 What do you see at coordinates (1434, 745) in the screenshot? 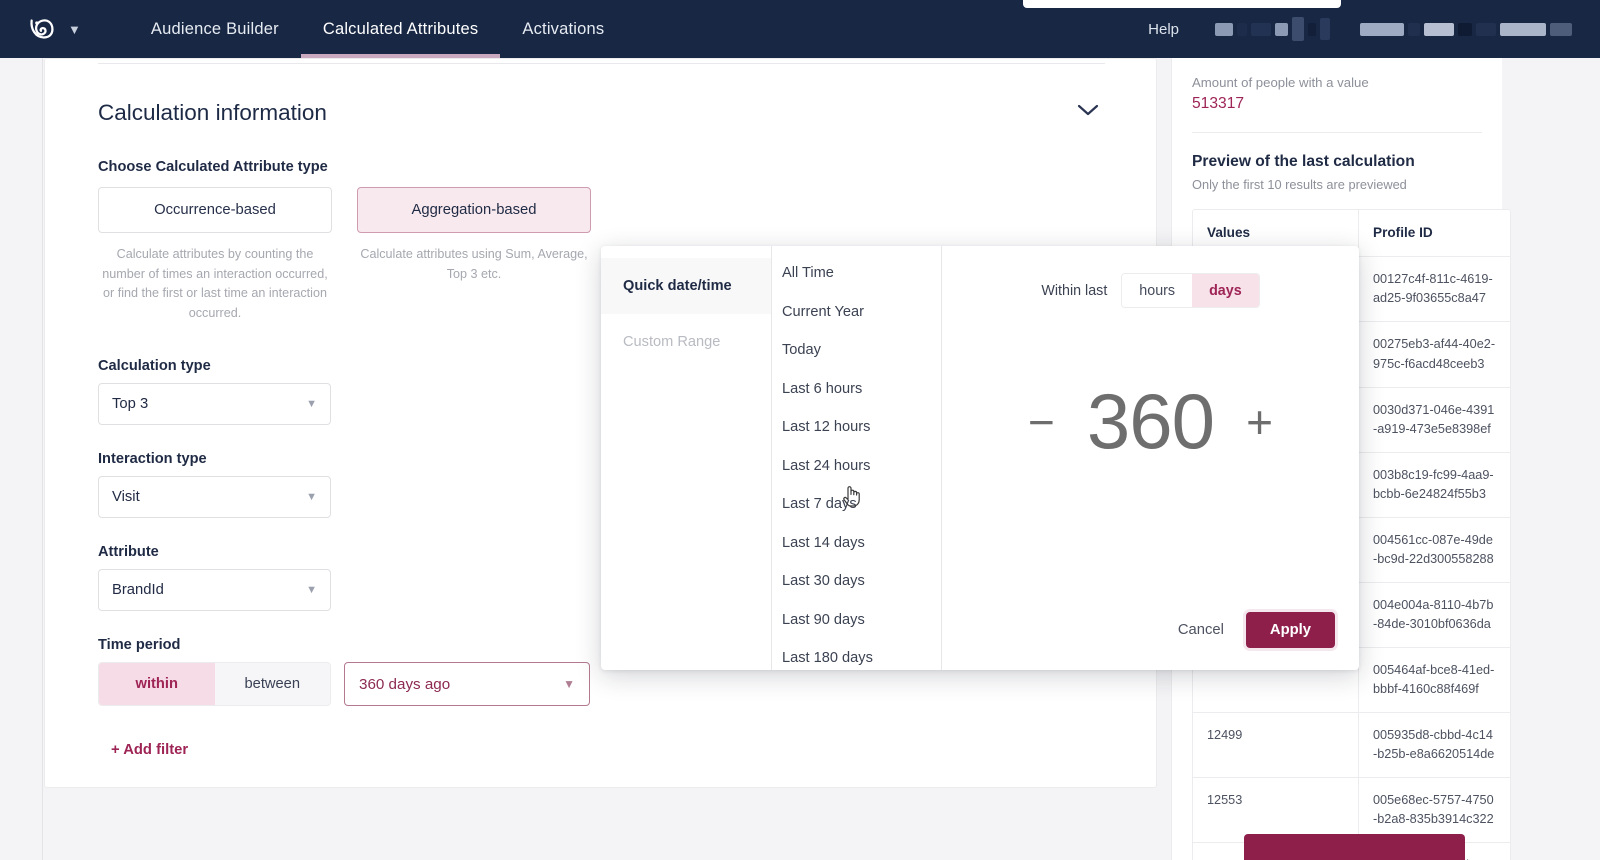
I see `cell-profile-id: 005935d8-cbbd-4c14-b25b-e8a6620514de` at bounding box center [1434, 745].